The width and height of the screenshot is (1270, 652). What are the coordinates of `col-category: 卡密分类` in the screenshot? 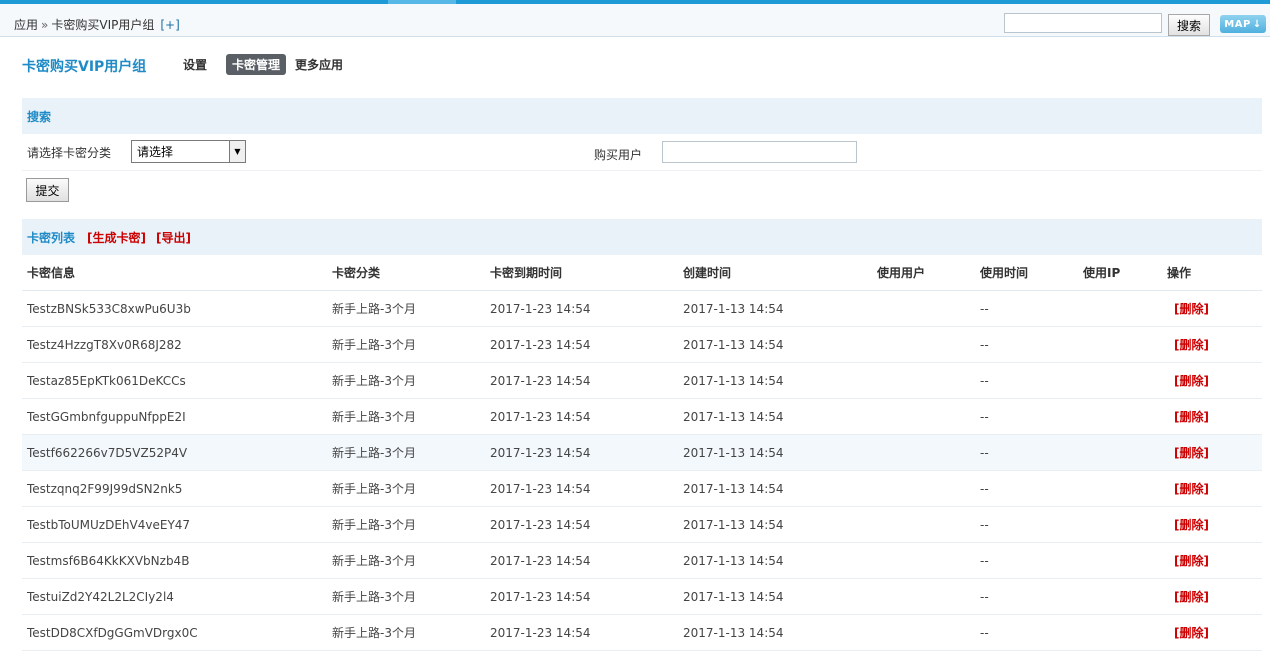 It's located at (406, 273).